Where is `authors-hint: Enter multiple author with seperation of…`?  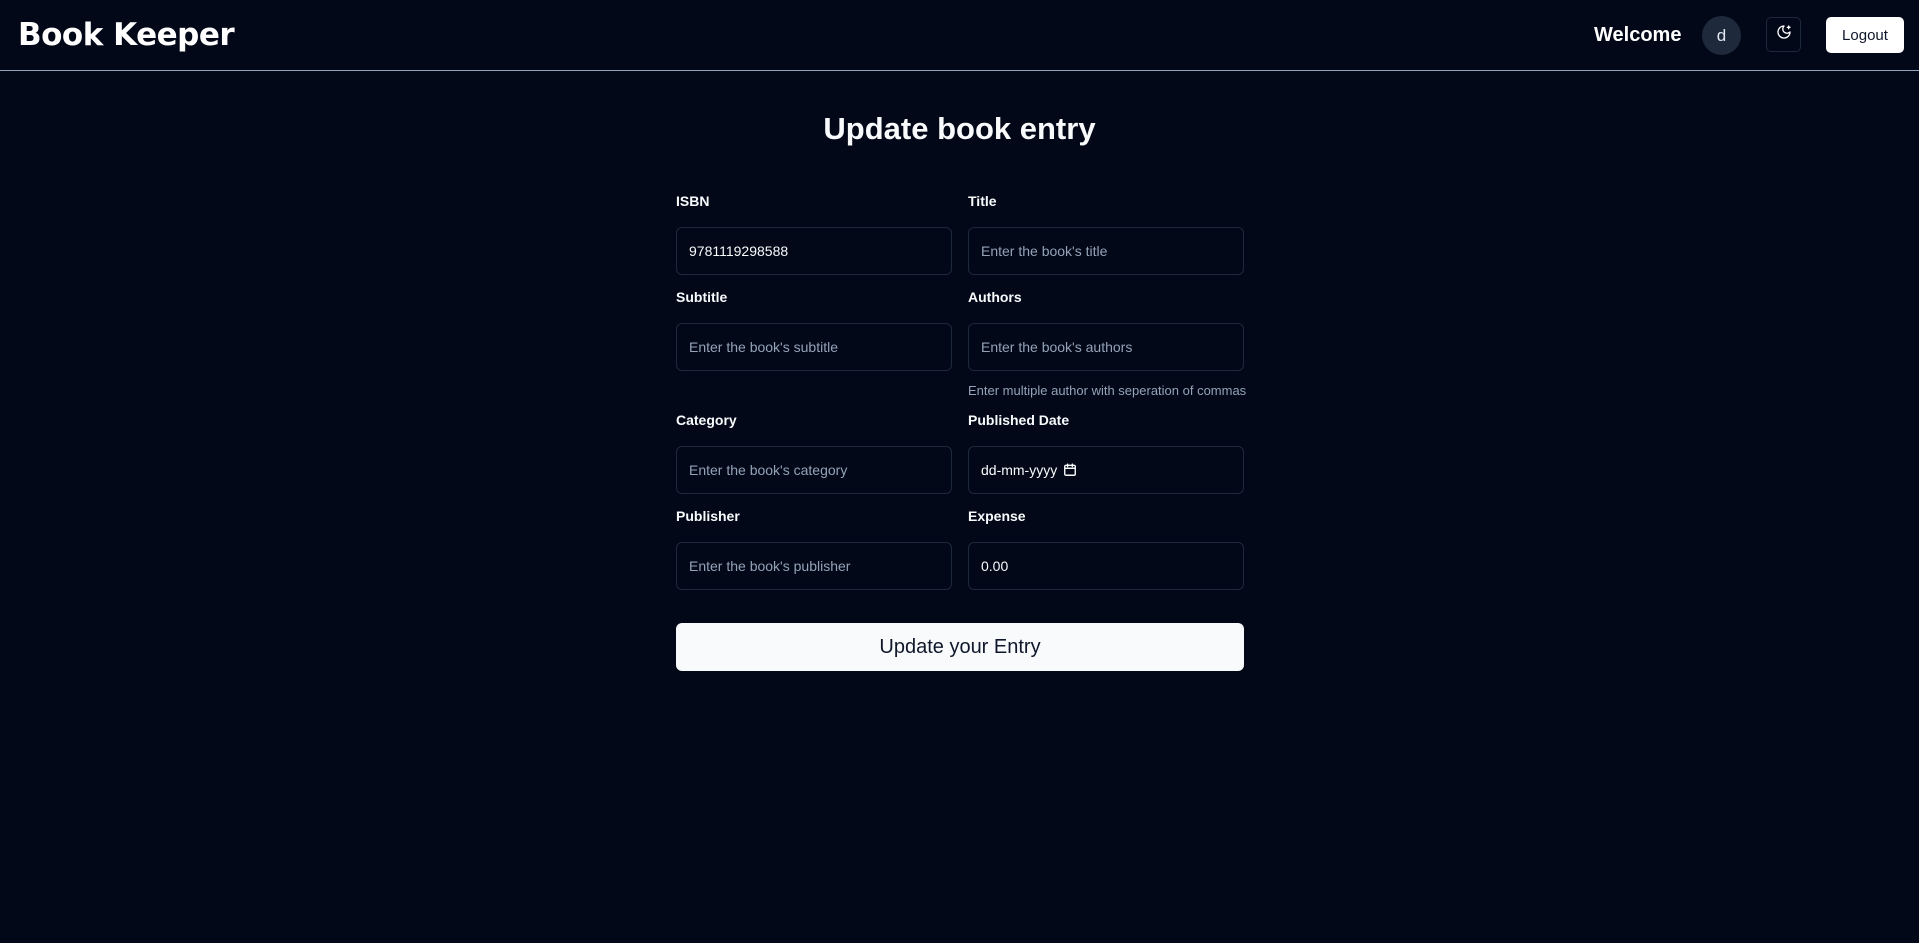
authors-hint: Enter multiple author with seperation of… is located at coordinates (1107, 390).